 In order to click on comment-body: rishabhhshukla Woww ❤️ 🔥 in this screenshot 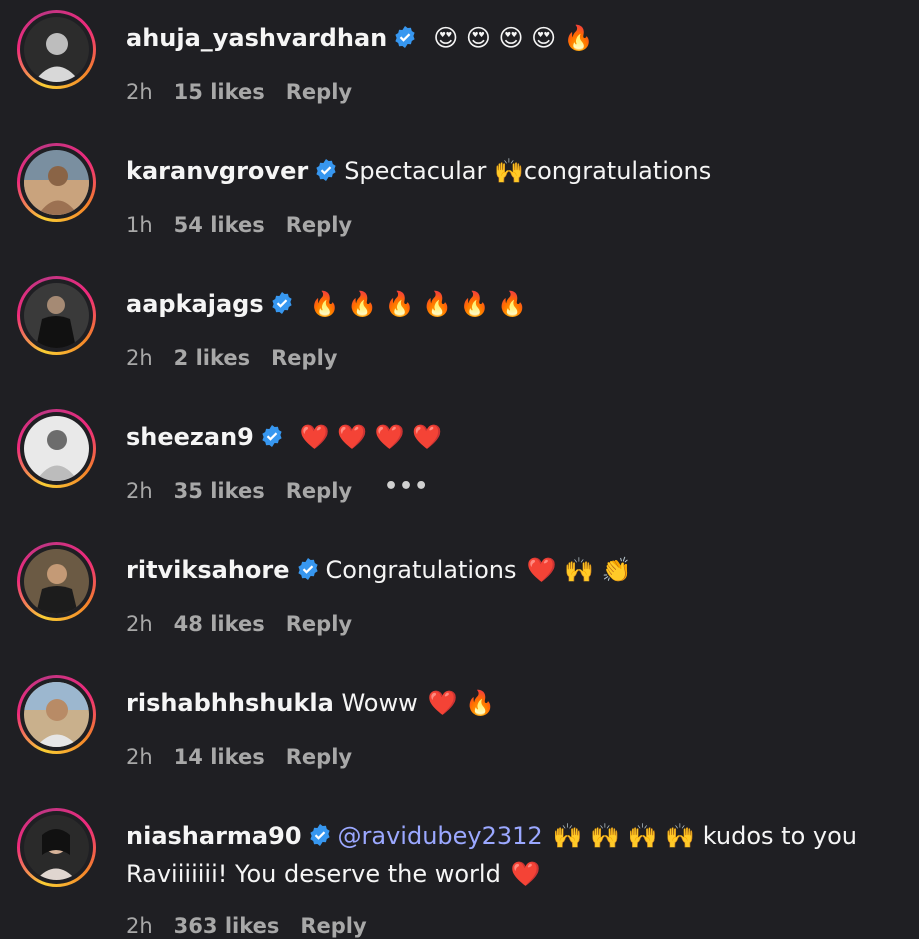, I will do `click(310, 703)`.